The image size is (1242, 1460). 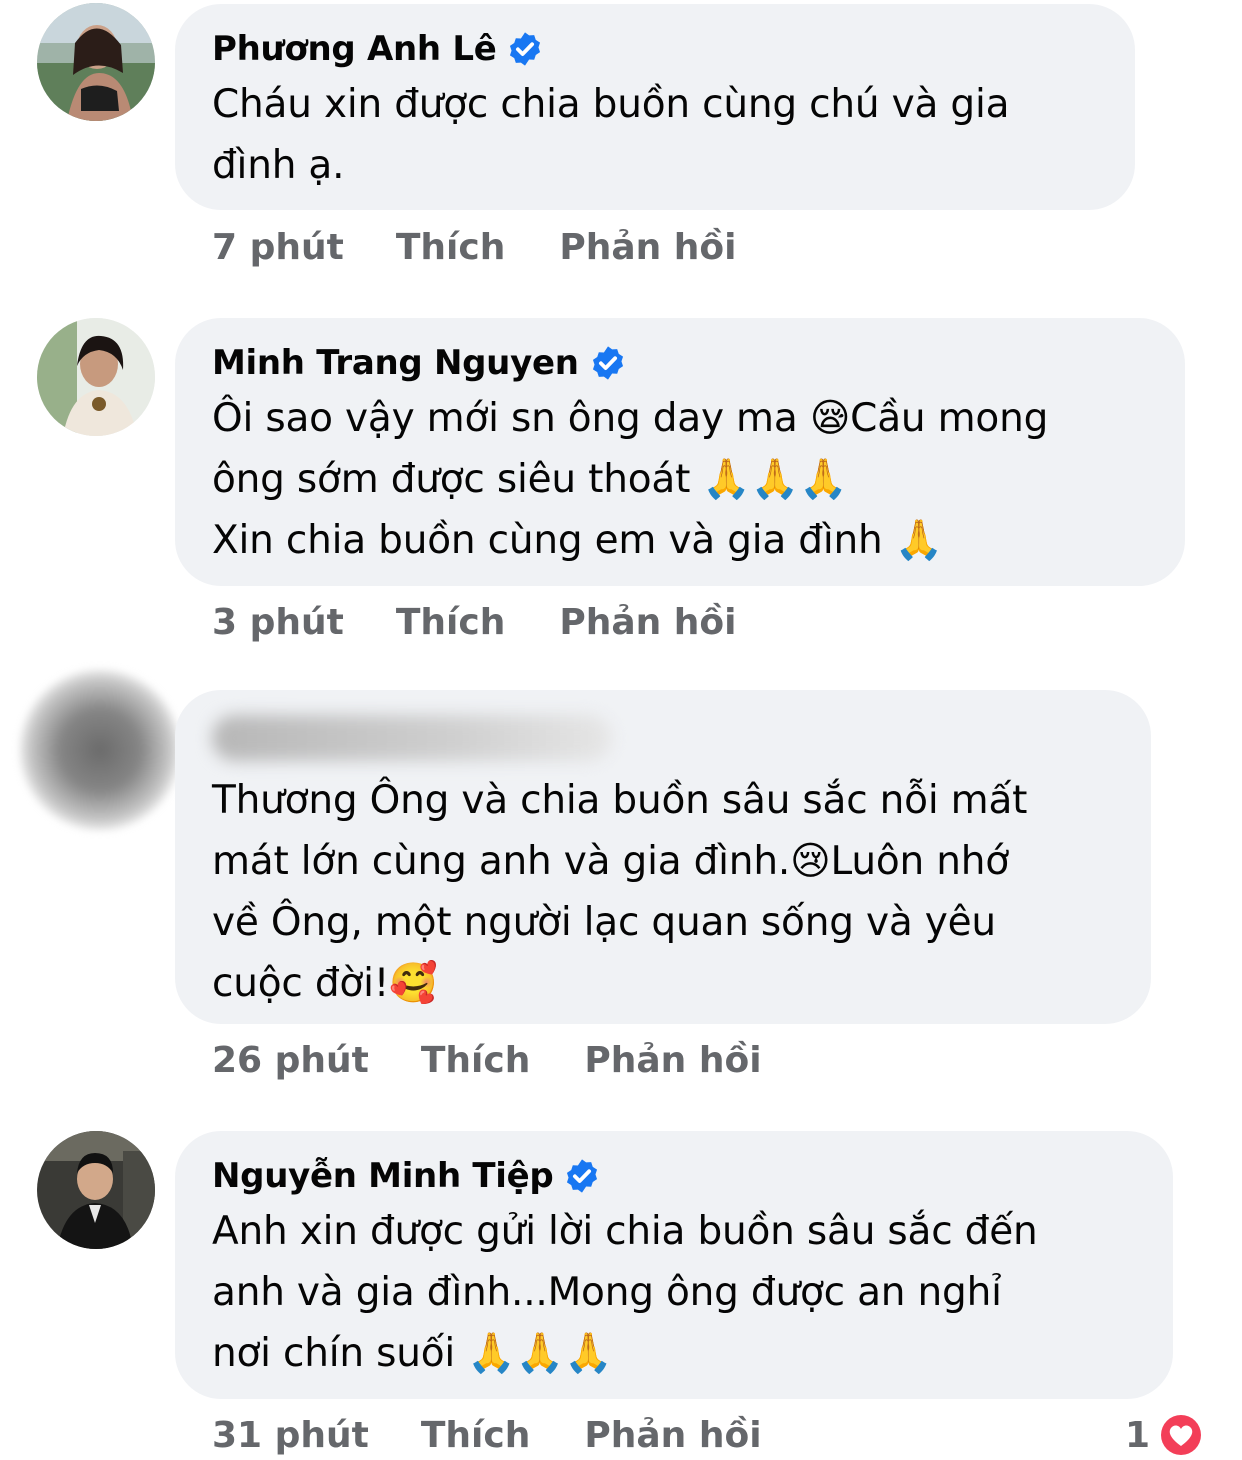 What do you see at coordinates (290, 1060) in the screenshot?
I see `comment-timestamp: 26 phút` at bounding box center [290, 1060].